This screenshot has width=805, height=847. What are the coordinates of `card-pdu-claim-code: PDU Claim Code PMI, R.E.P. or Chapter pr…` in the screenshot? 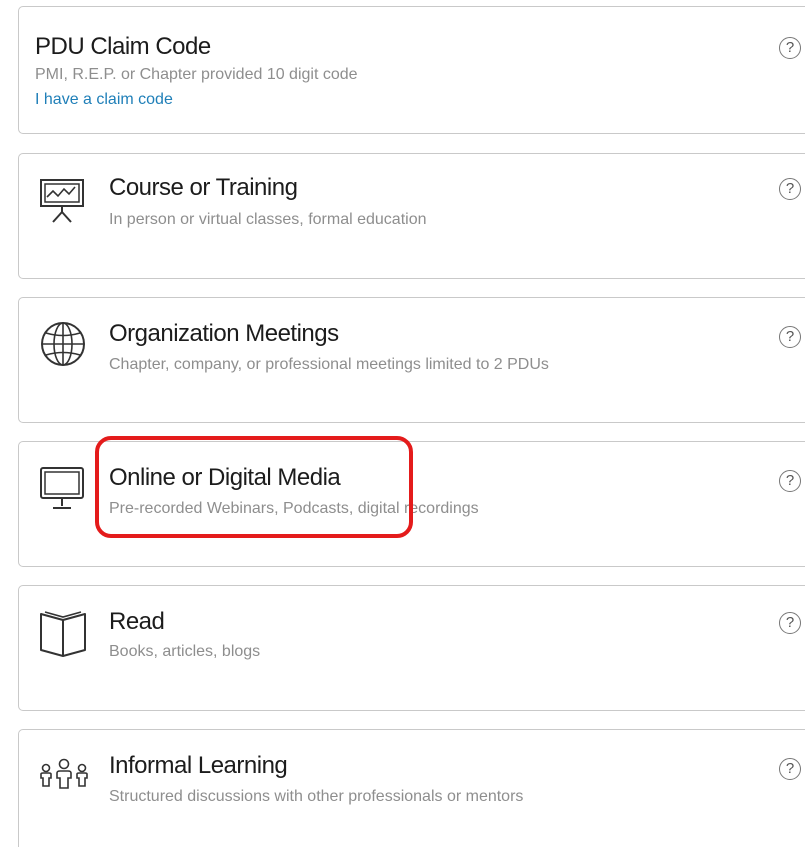 It's located at (411, 70).